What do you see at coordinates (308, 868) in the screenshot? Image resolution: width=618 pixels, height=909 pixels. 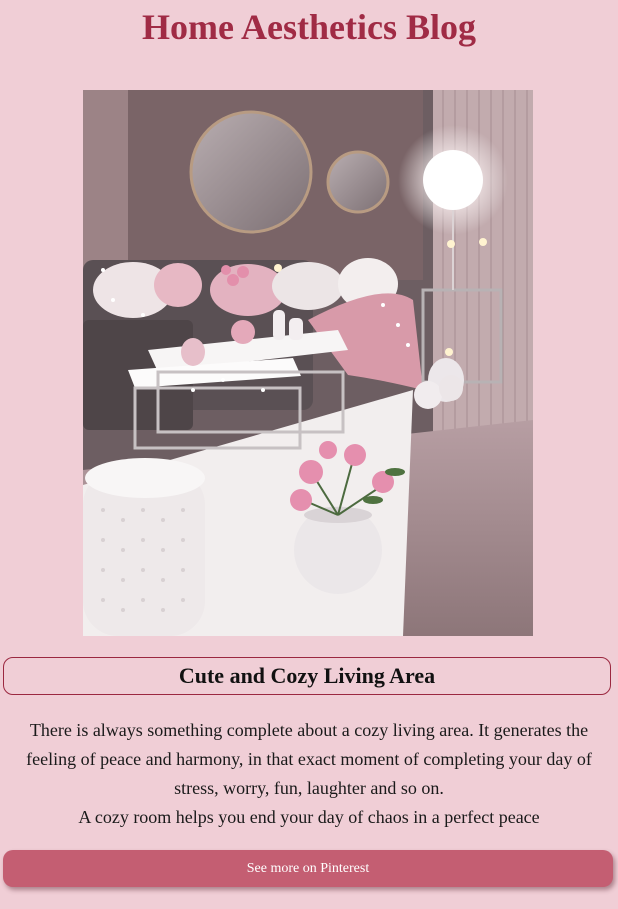 I see `see-more-pinterest-button: See more on Pinterest` at bounding box center [308, 868].